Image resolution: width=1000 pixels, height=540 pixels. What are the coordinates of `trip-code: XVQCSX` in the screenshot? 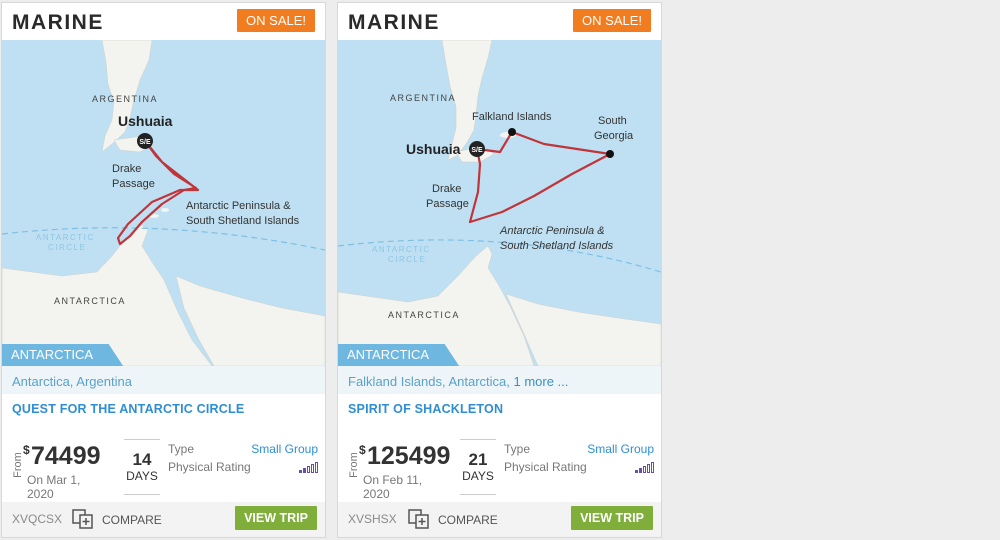 It's located at (37, 519).